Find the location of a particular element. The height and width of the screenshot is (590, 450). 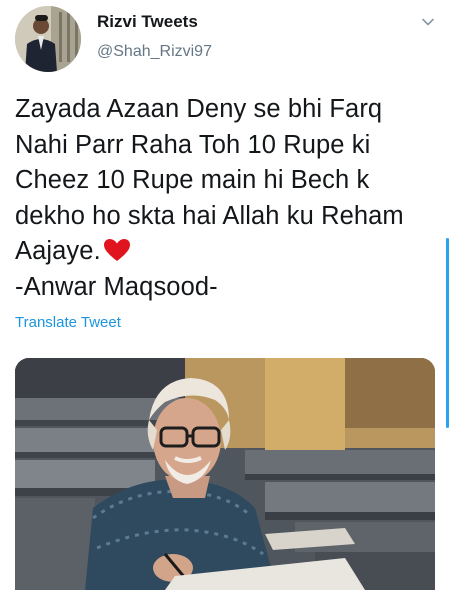

author-handle: @Shah_Rizvi97 is located at coordinates (154, 52).